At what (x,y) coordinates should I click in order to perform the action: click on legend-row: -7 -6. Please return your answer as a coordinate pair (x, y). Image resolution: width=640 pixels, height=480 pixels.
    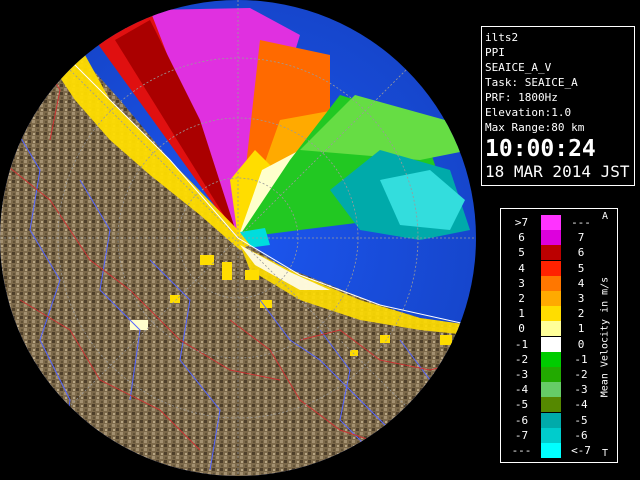
    Looking at the image, I should click on (551, 435).